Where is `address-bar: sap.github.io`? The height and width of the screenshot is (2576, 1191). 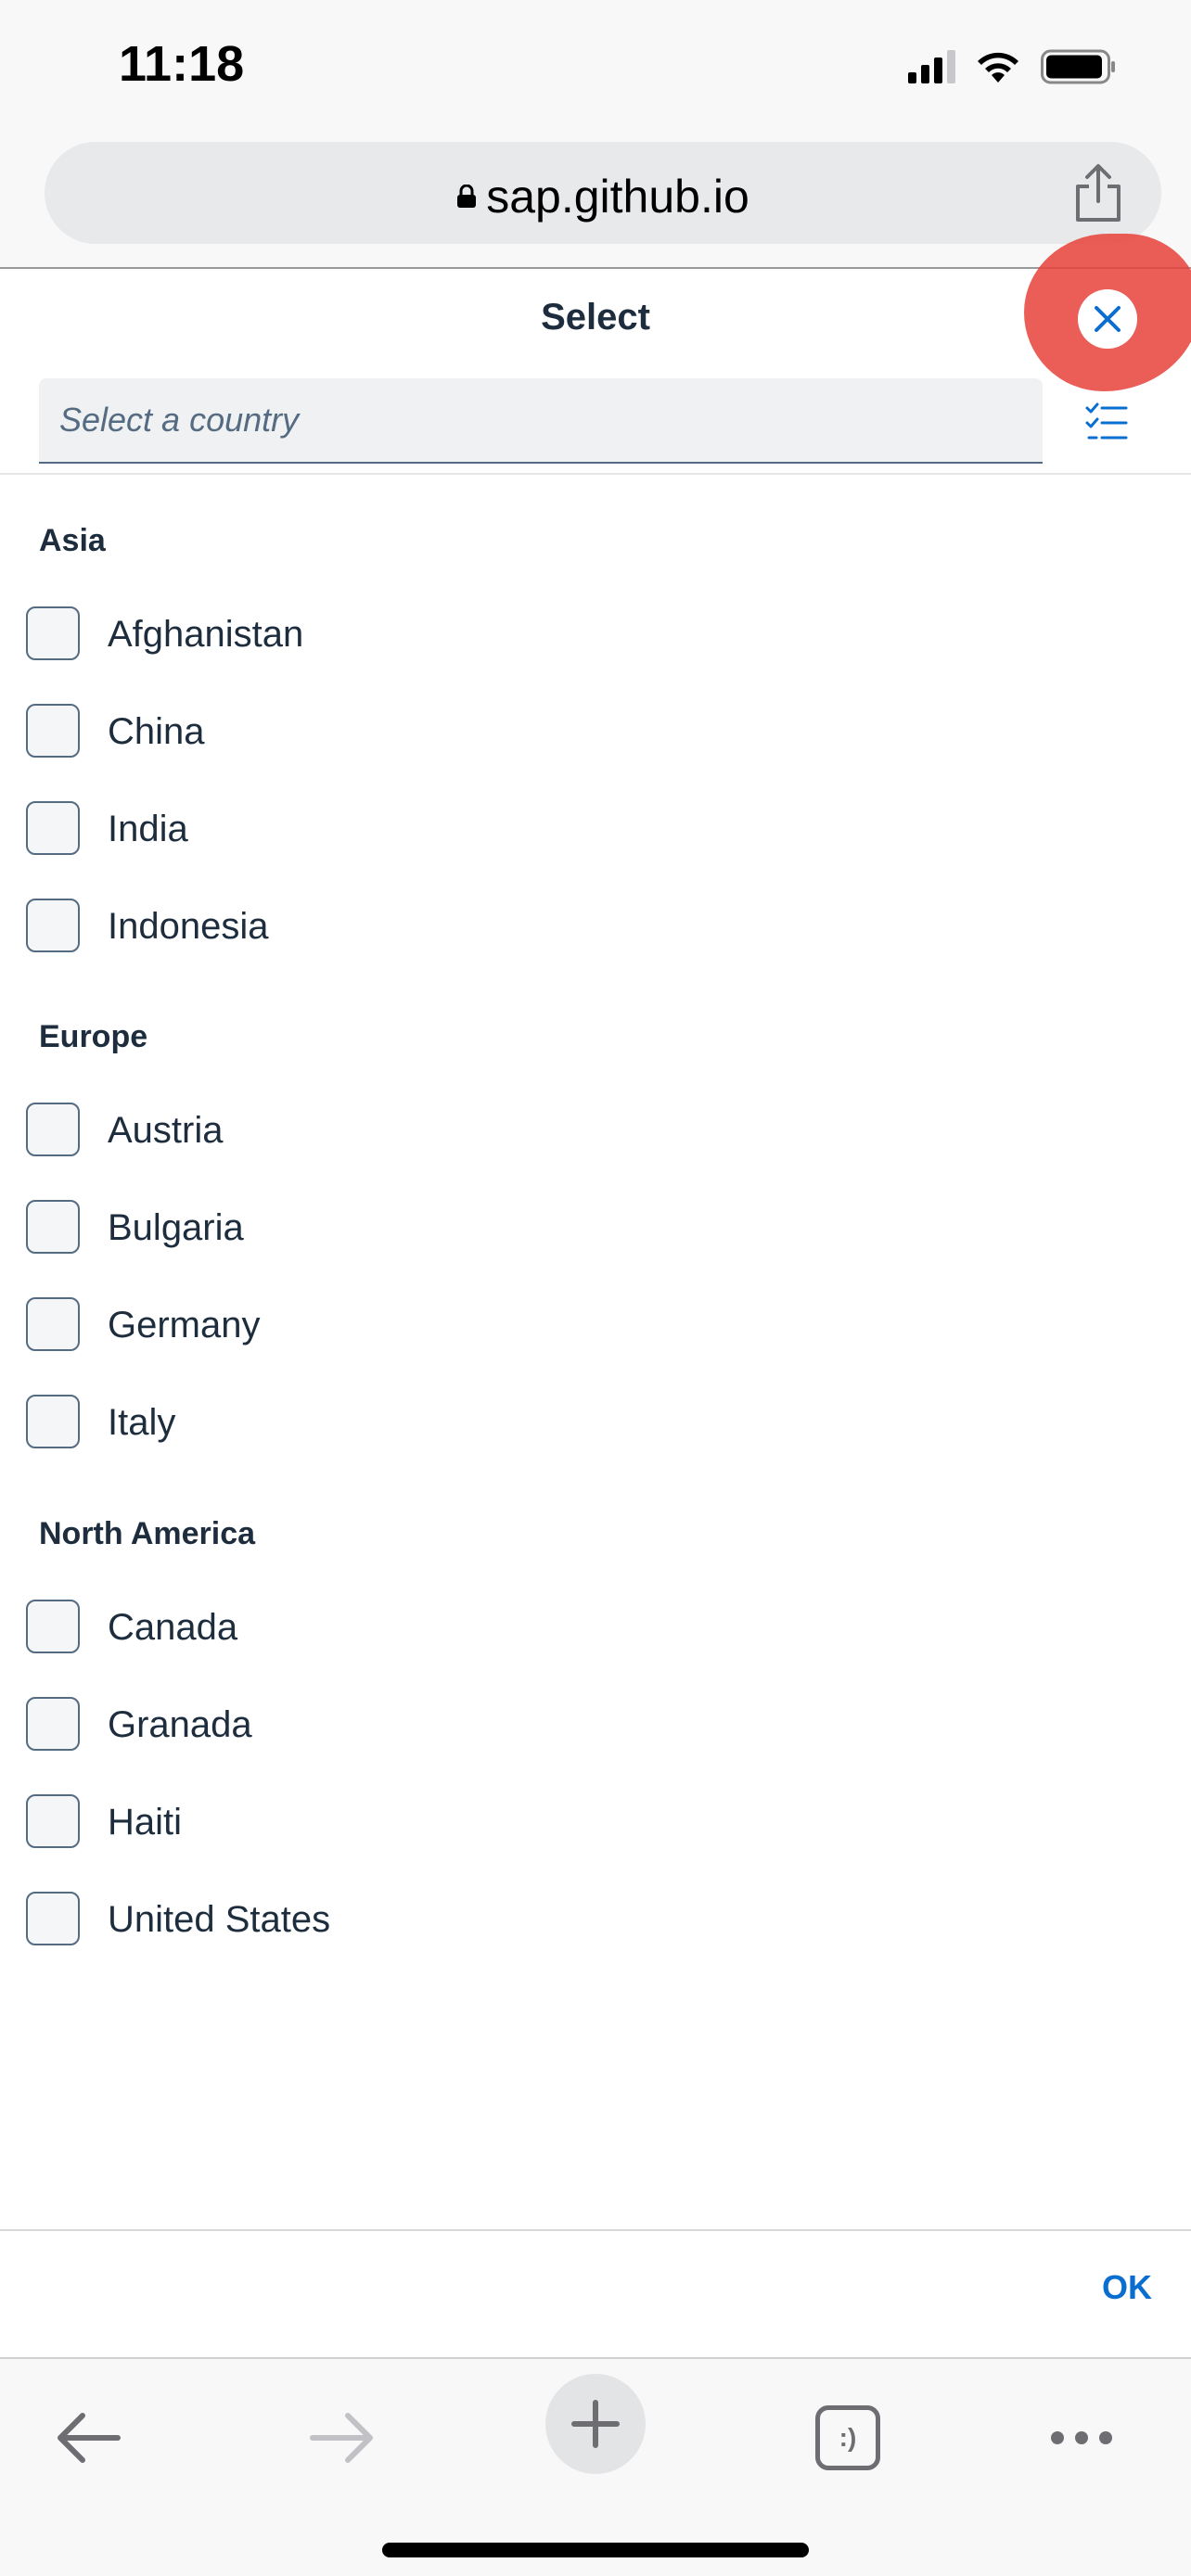
address-bar: sap.github.io is located at coordinates (603, 193).